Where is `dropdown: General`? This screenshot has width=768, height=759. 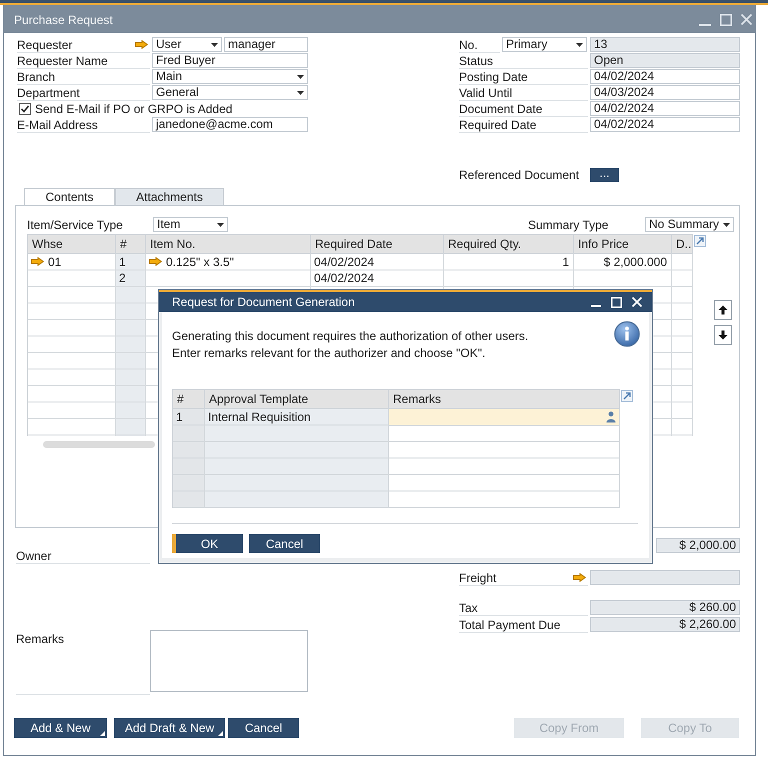
dropdown: General is located at coordinates (230, 92).